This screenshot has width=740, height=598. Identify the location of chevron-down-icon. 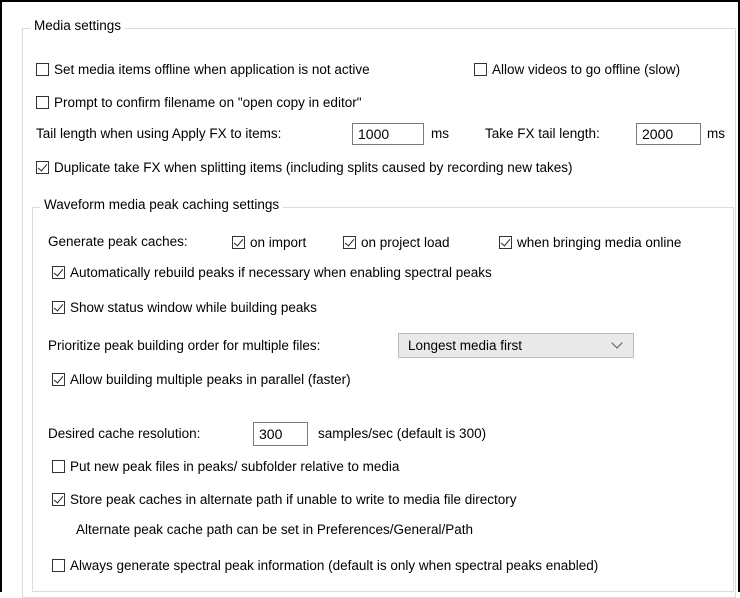
(617, 343).